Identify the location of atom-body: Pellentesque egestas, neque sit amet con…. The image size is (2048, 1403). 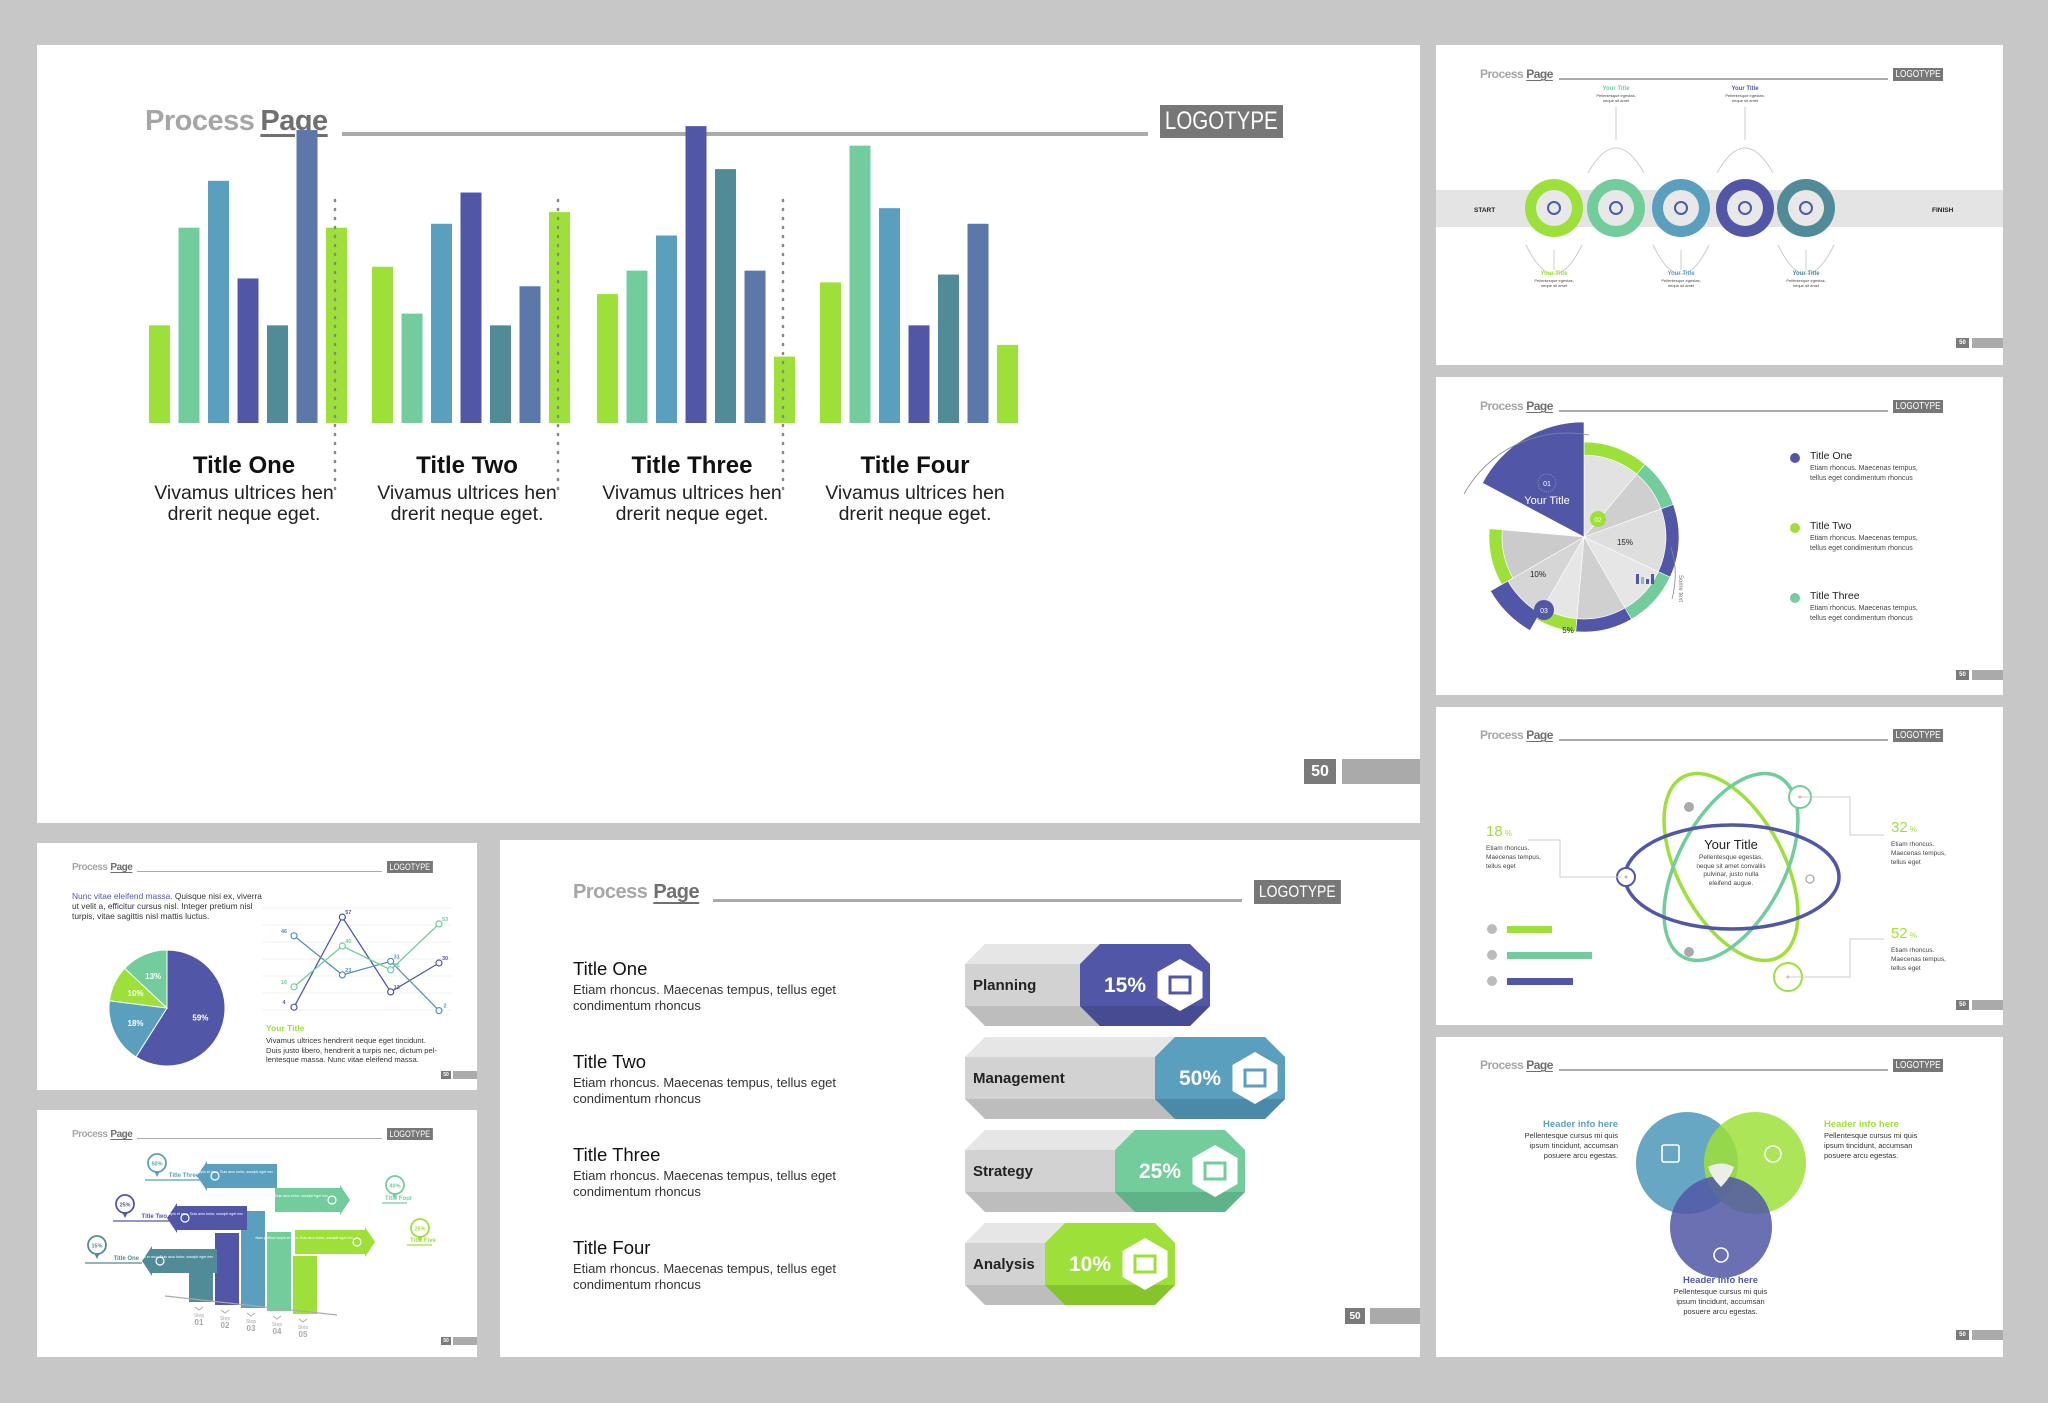
(1731, 871).